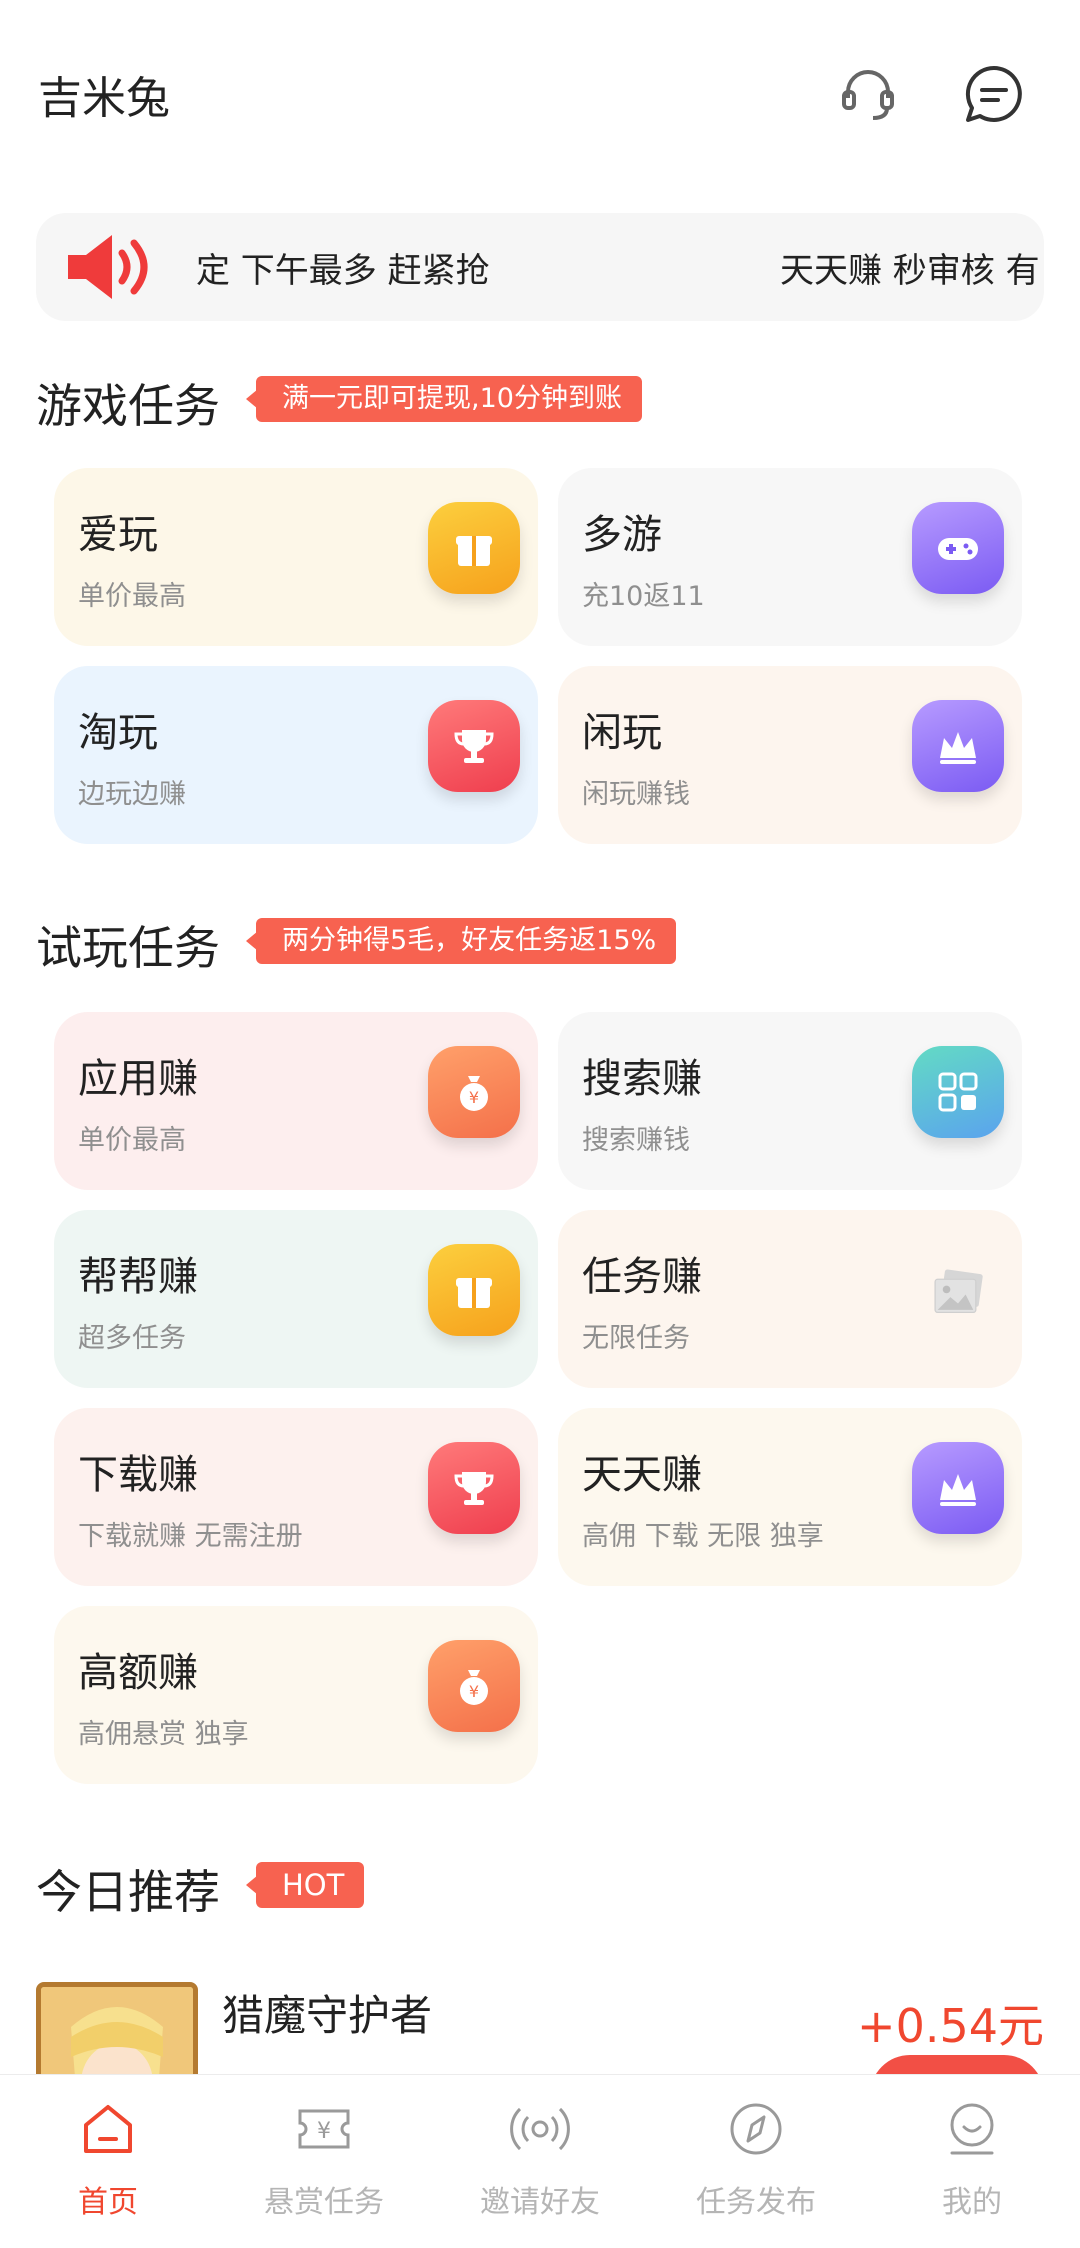 The image size is (1080, 2248). I want to click on card-title: 下载赚, so click(138, 1475).